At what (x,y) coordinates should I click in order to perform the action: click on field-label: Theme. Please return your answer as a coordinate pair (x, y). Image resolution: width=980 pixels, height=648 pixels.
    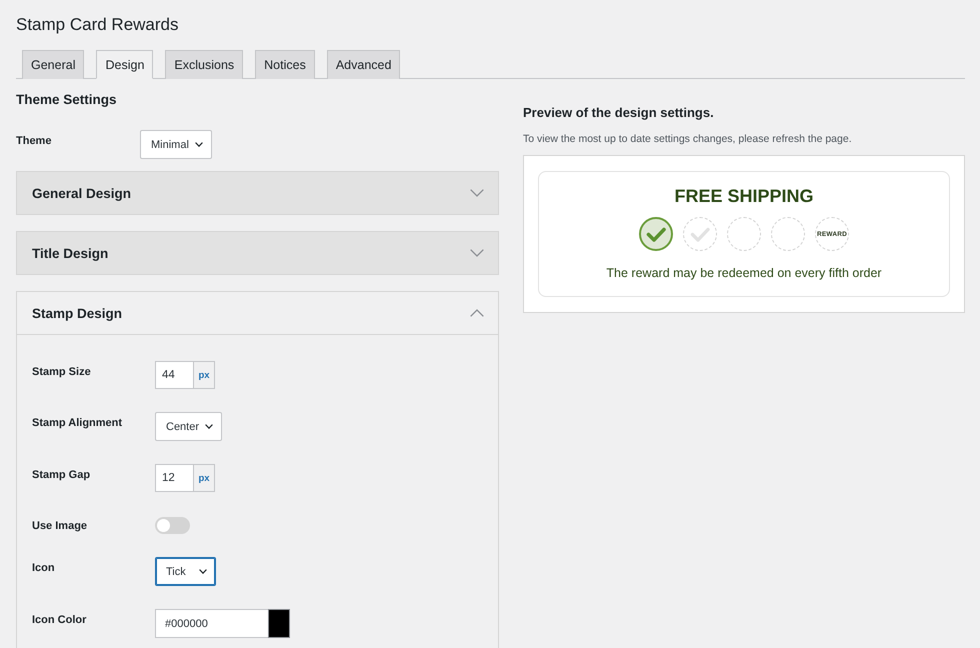
    Looking at the image, I should click on (34, 141).